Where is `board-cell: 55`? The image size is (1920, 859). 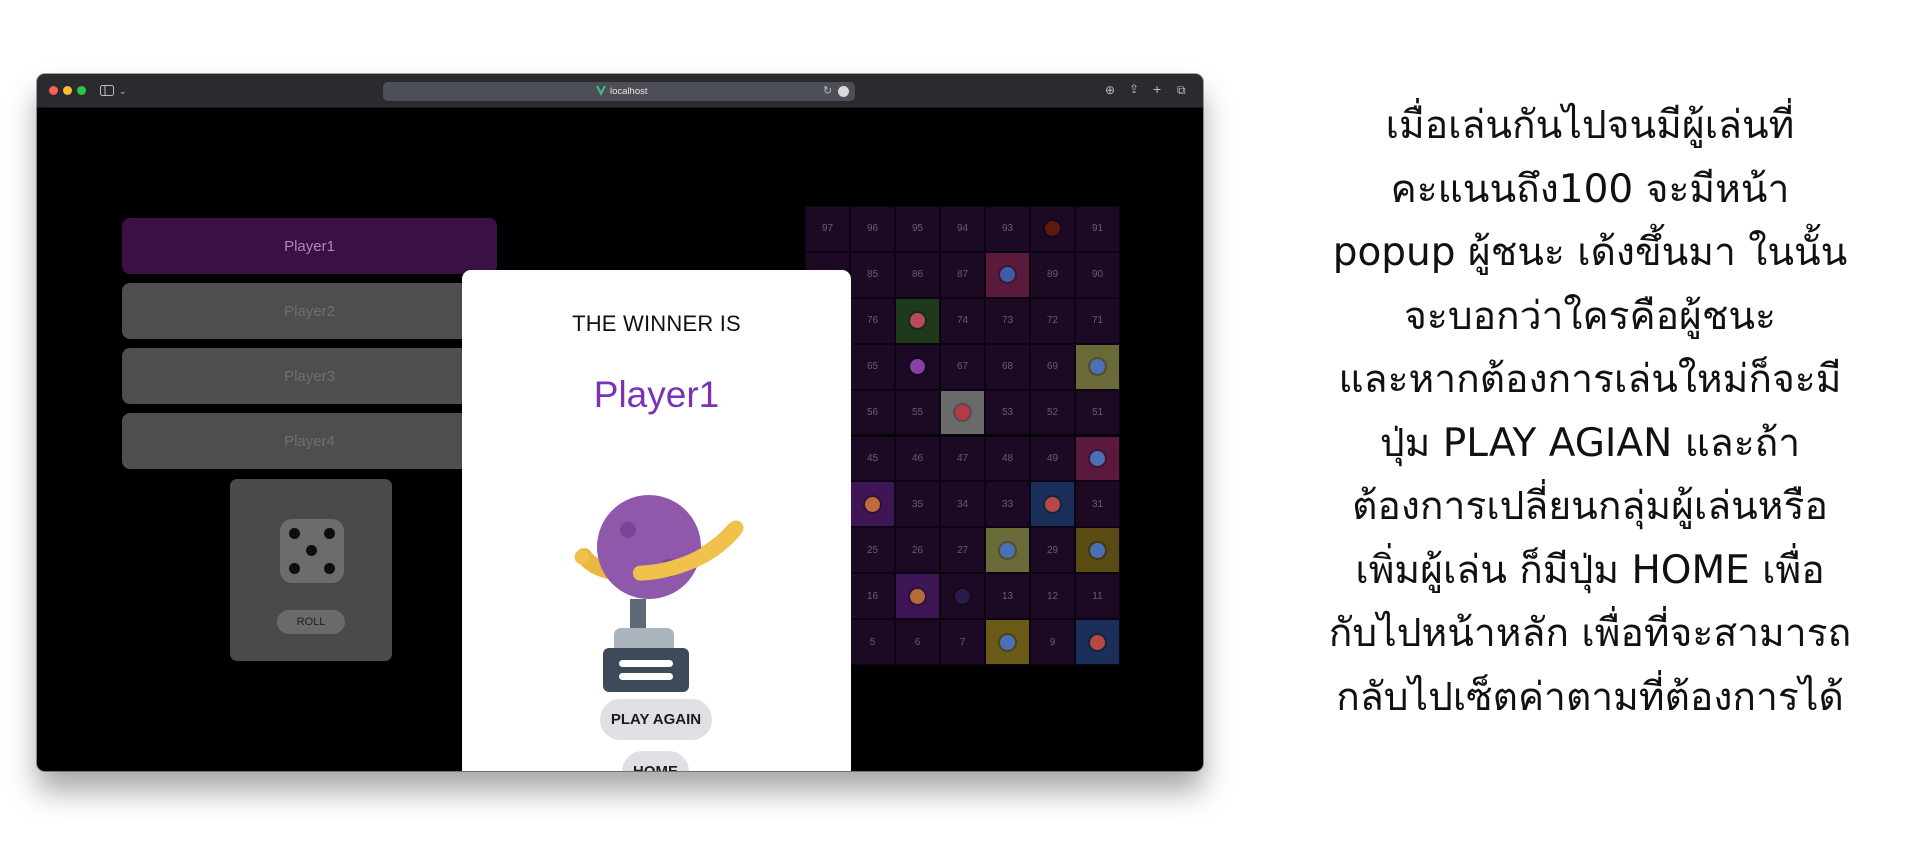
board-cell: 55 is located at coordinates (917, 412).